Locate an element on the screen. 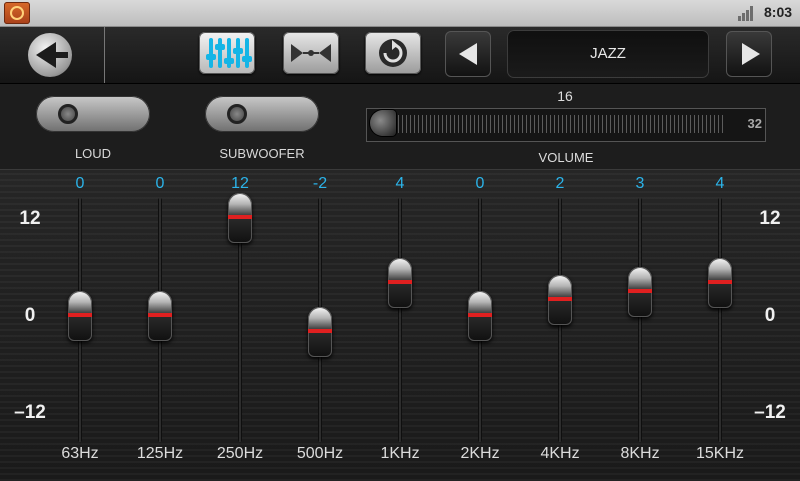 This screenshot has height=481, width=800. loud-toggle is located at coordinates (93, 114).